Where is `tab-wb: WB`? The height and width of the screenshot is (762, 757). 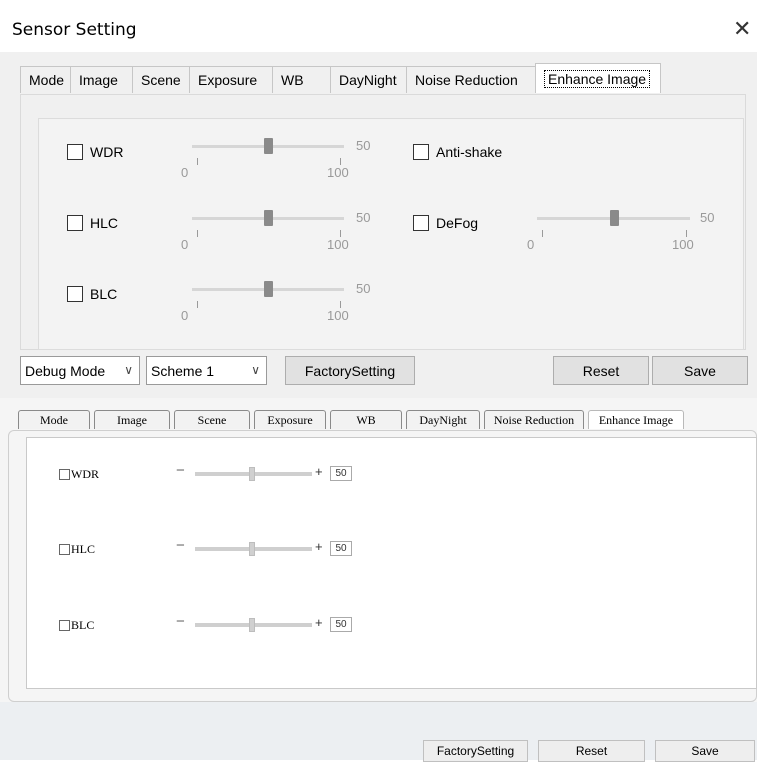
tab-wb: WB is located at coordinates (301, 79).